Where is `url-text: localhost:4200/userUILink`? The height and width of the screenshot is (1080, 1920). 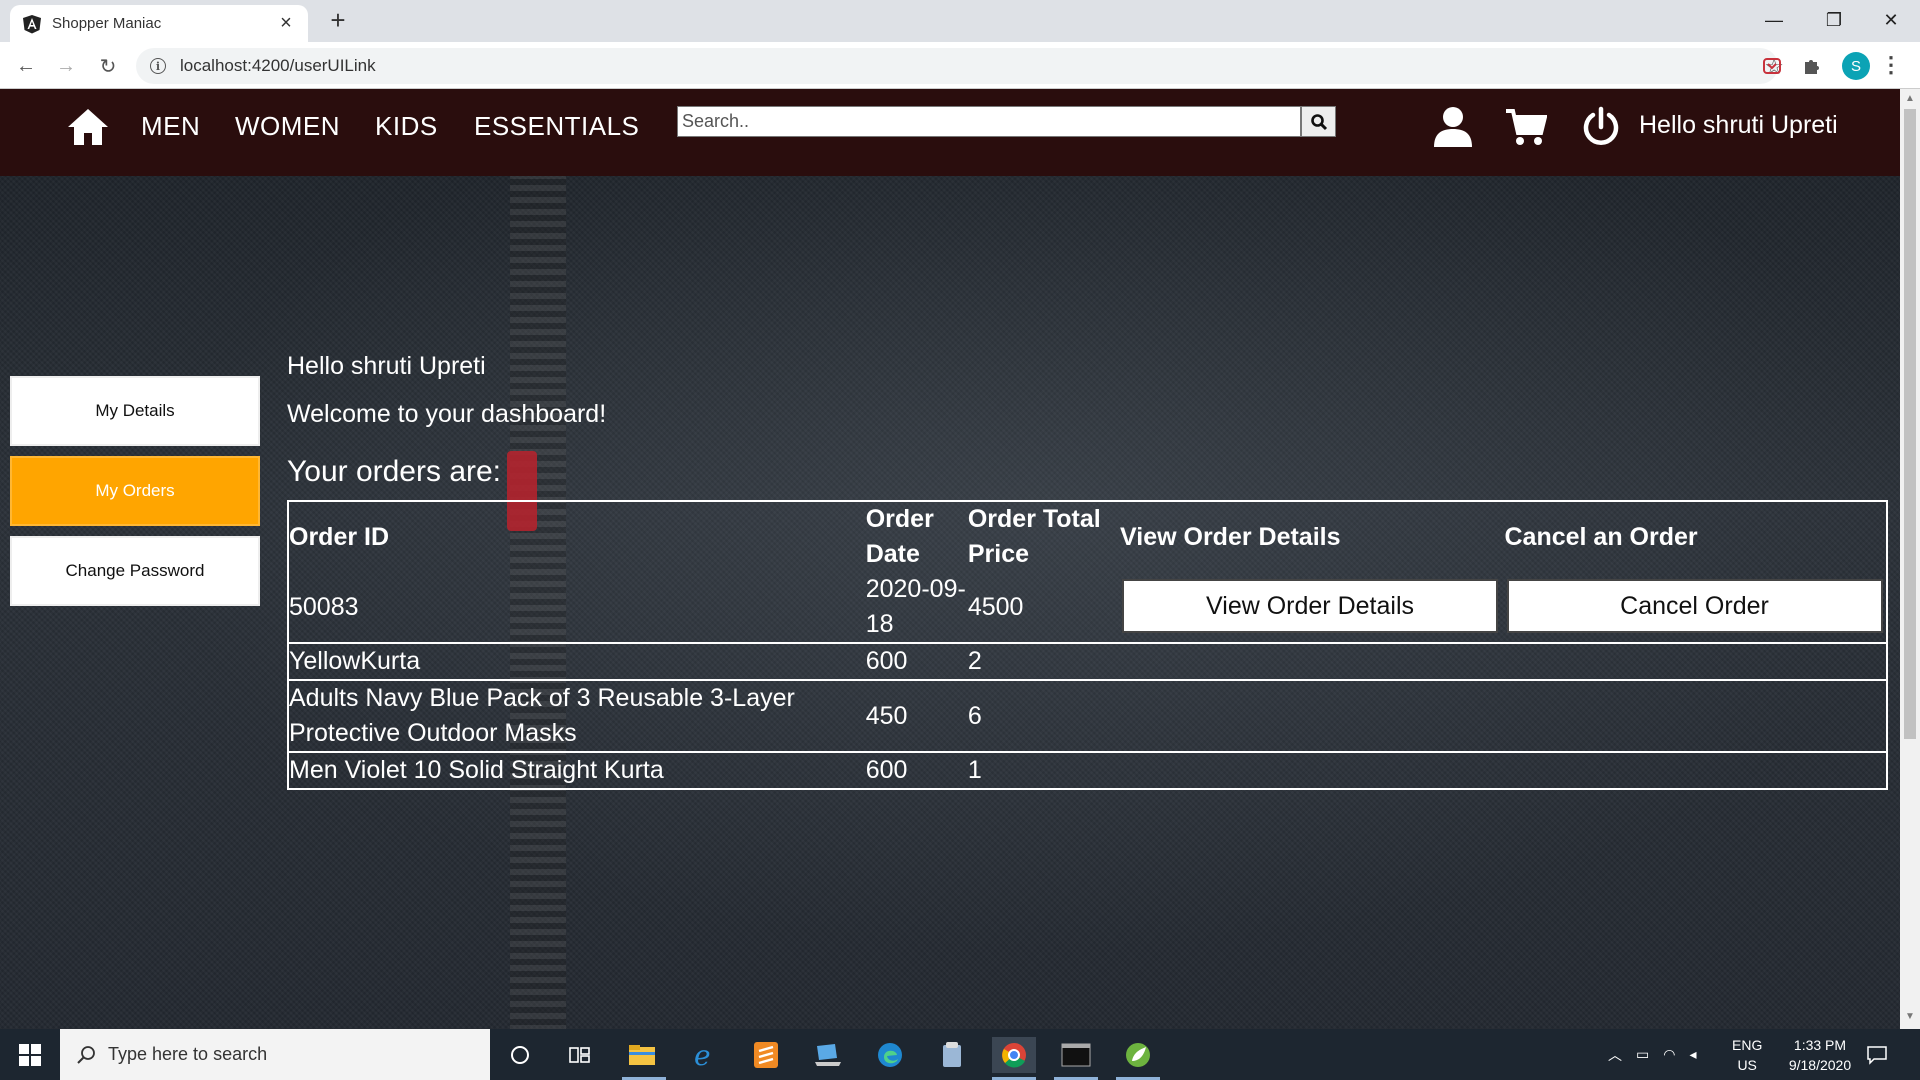 url-text: localhost:4200/userUILink is located at coordinates (278, 65).